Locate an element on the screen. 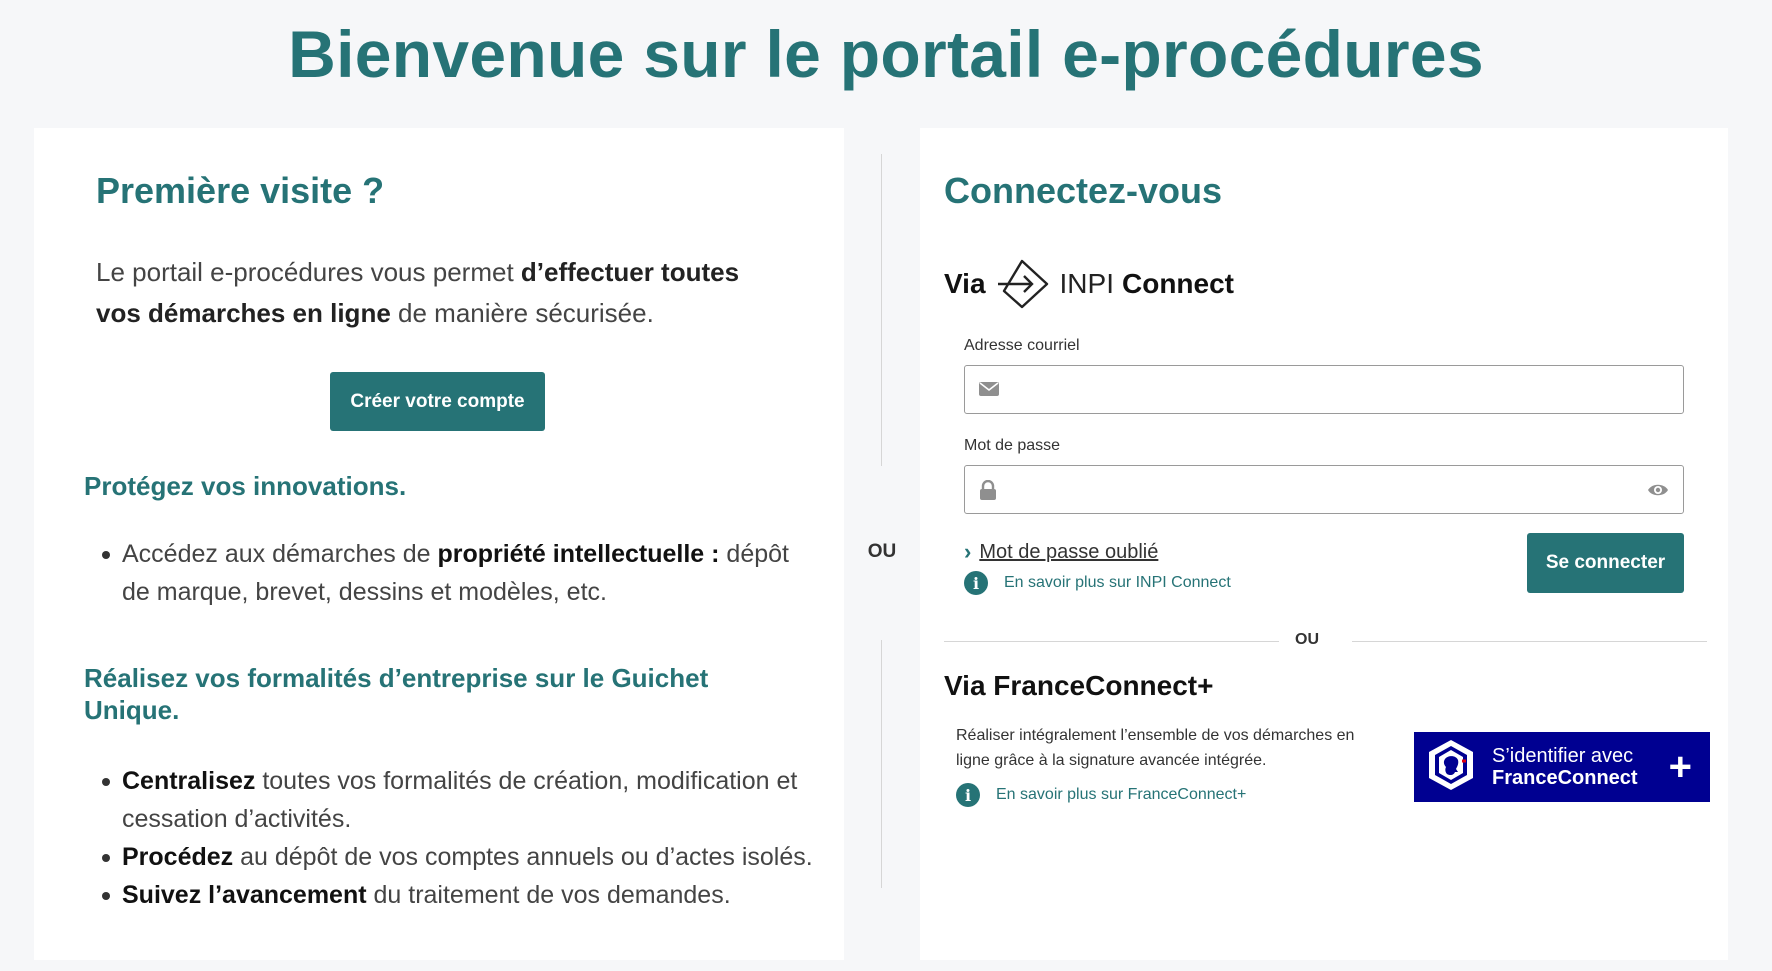 This screenshot has height=971, width=1772. vertical-divider-bottom is located at coordinates (881, 764).